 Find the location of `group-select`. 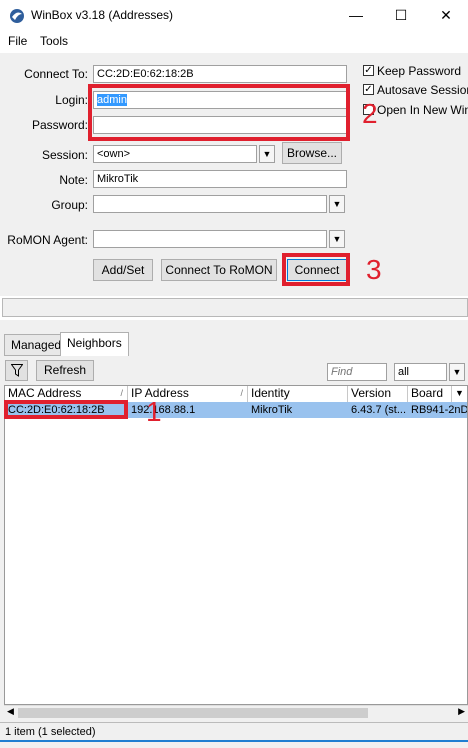

group-select is located at coordinates (210, 204).